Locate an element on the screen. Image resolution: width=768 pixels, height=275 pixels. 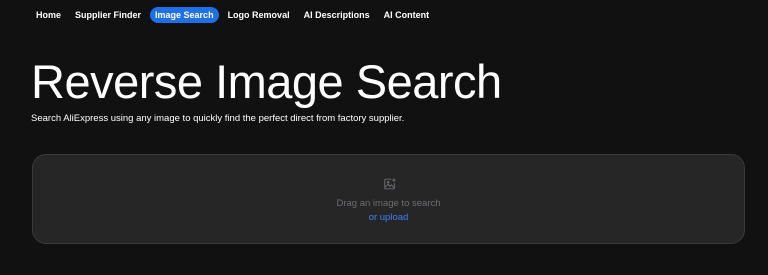
nav-item-ai-content: AI Content is located at coordinates (407, 15).